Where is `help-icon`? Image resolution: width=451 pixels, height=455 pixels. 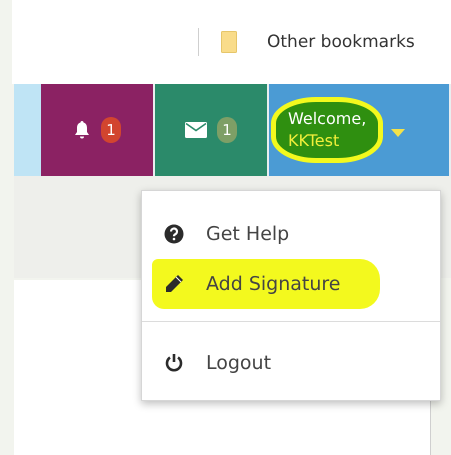 help-icon is located at coordinates (174, 234).